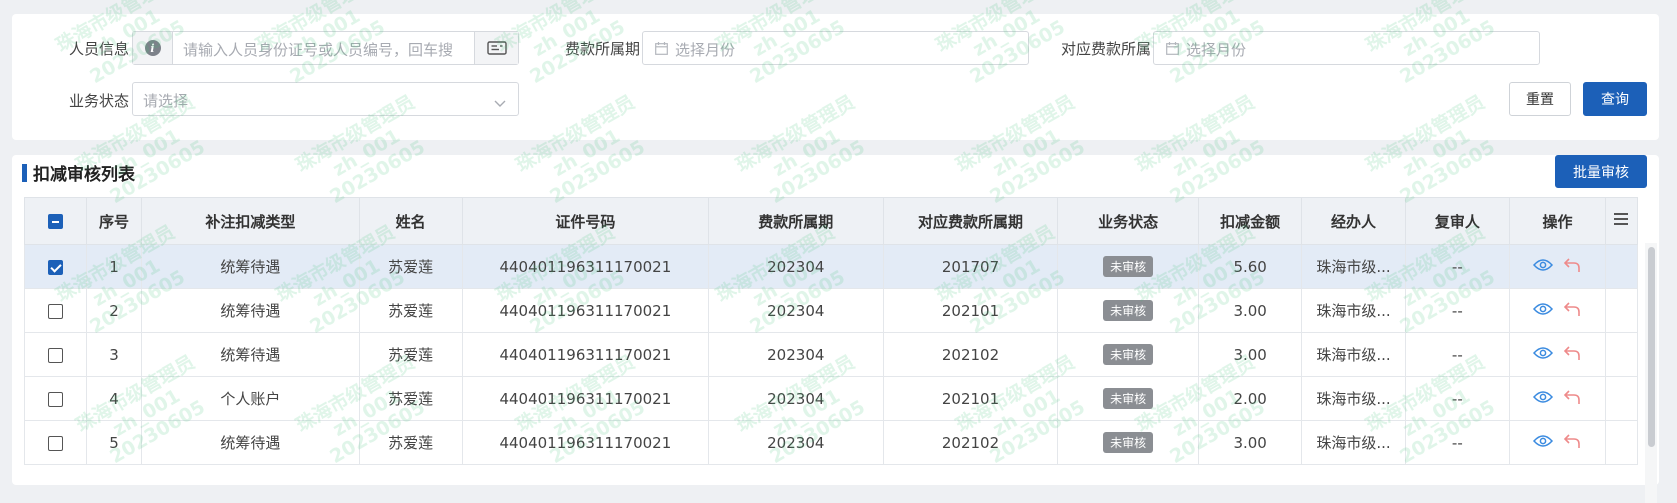 Image resolution: width=1677 pixels, height=503 pixels. Describe the element at coordinates (55, 221) in the screenshot. I see `select-all-checkbox` at that location.